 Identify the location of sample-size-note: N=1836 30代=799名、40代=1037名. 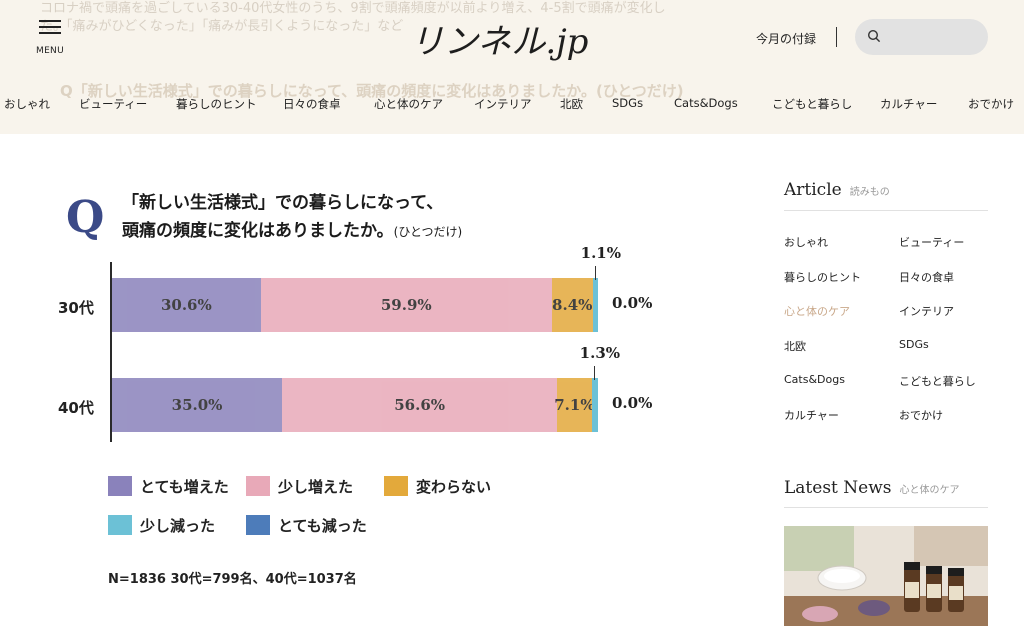
(232, 579).